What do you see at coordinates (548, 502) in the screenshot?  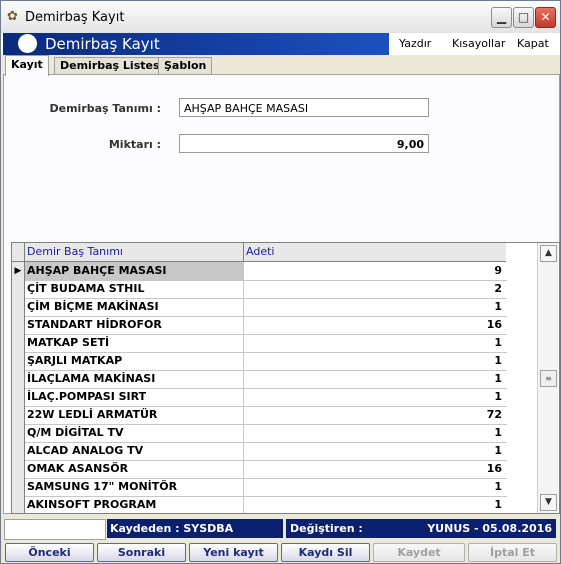 I see `scroll-down-icon: ▼` at bounding box center [548, 502].